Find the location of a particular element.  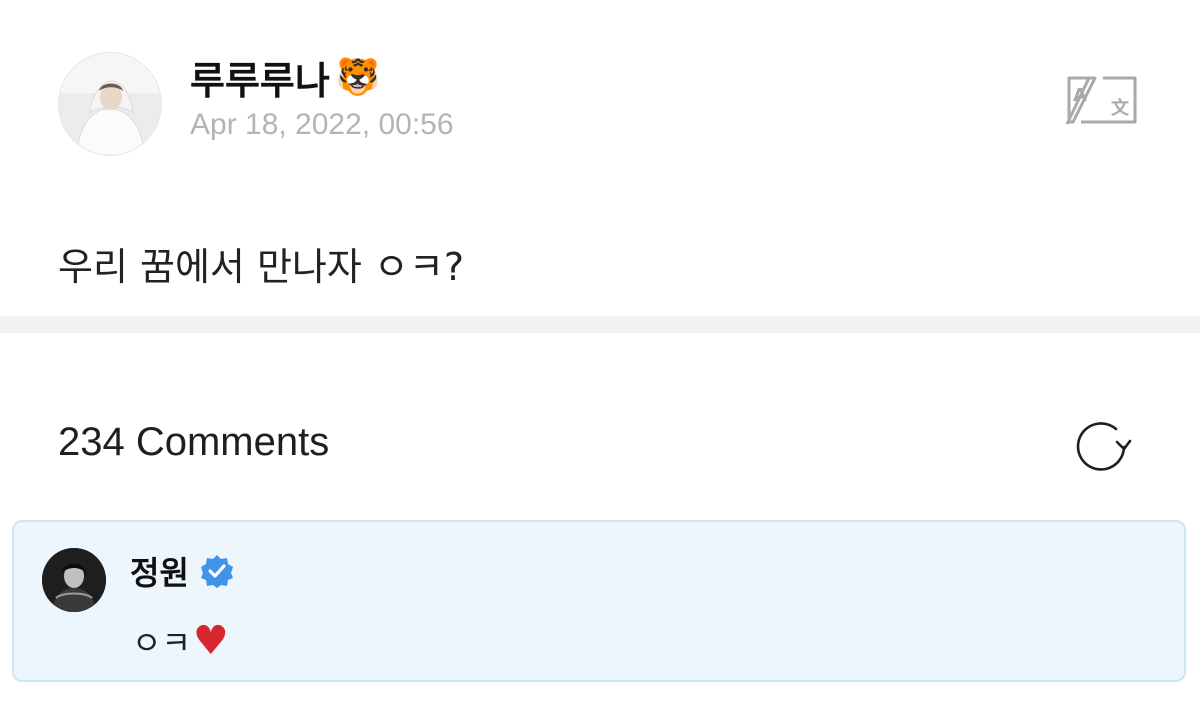

comment-text-body: ㅇㅋ is located at coordinates (161, 643).